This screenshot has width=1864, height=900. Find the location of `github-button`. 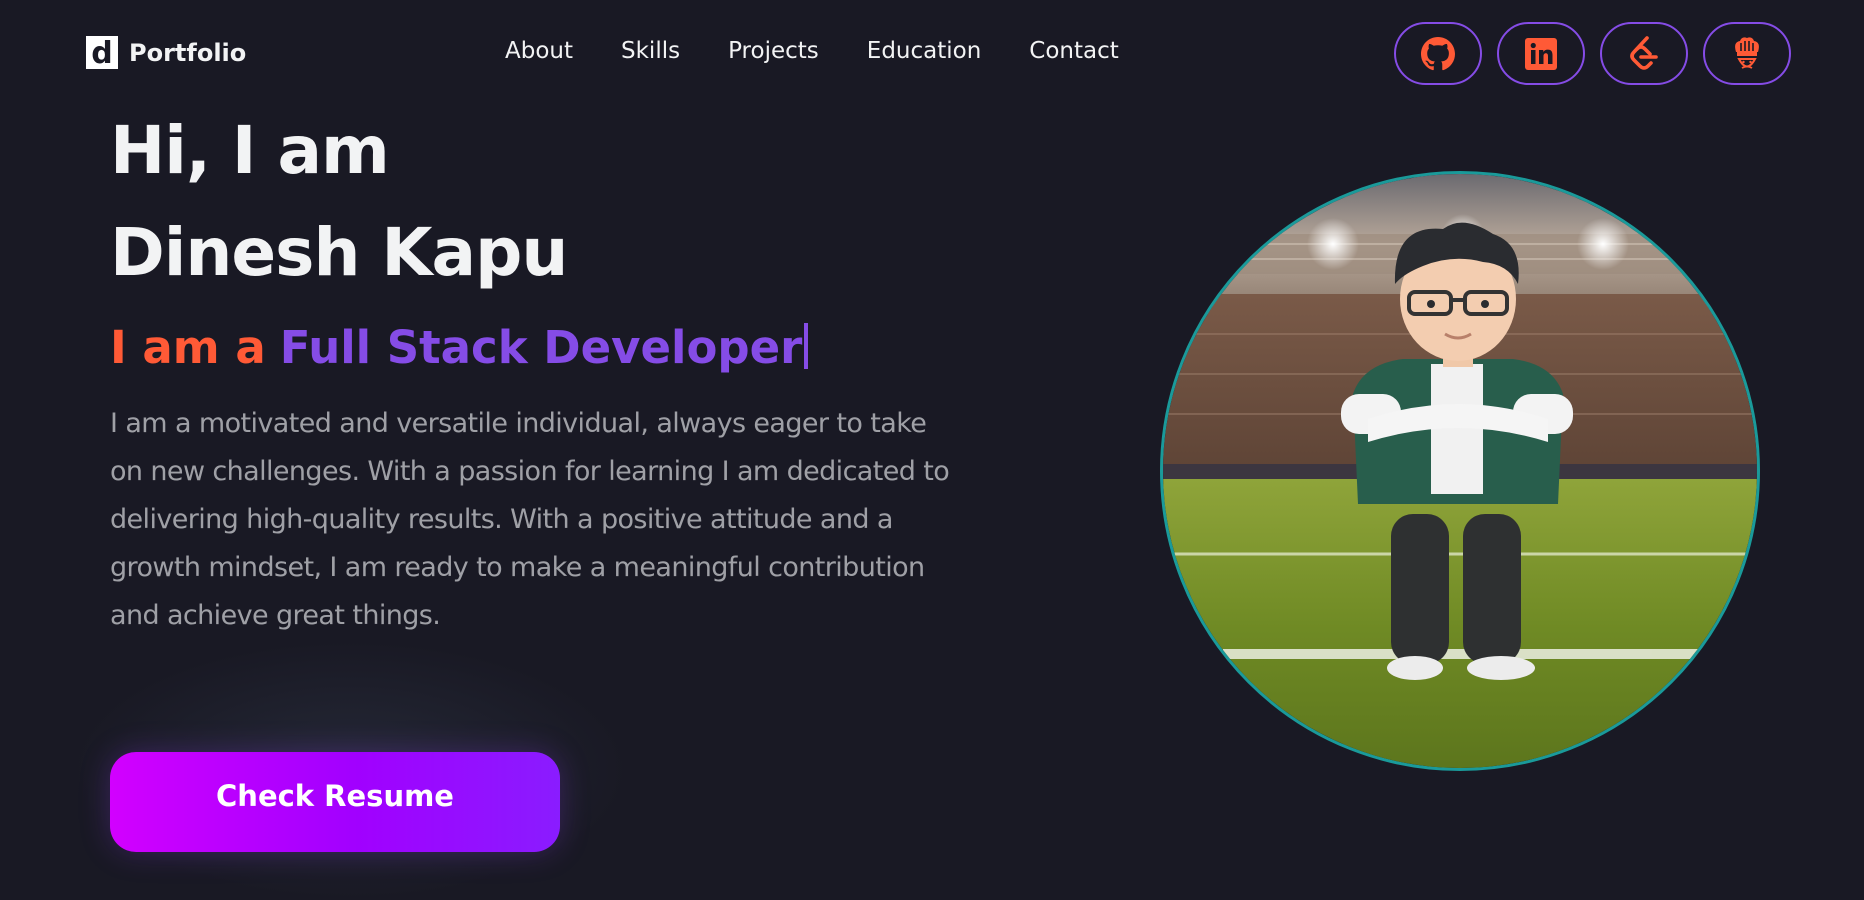

github-button is located at coordinates (1438, 53).